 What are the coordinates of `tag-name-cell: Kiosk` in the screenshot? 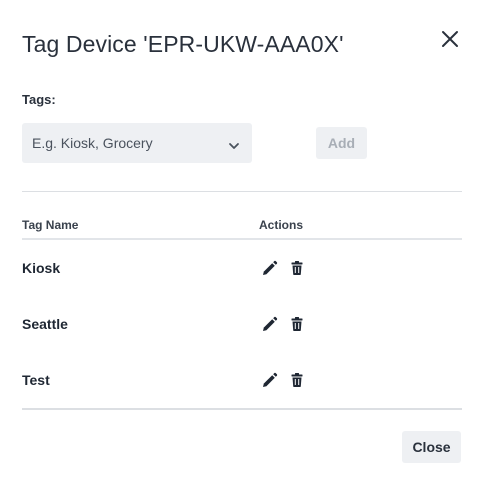 It's located at (41, 268).